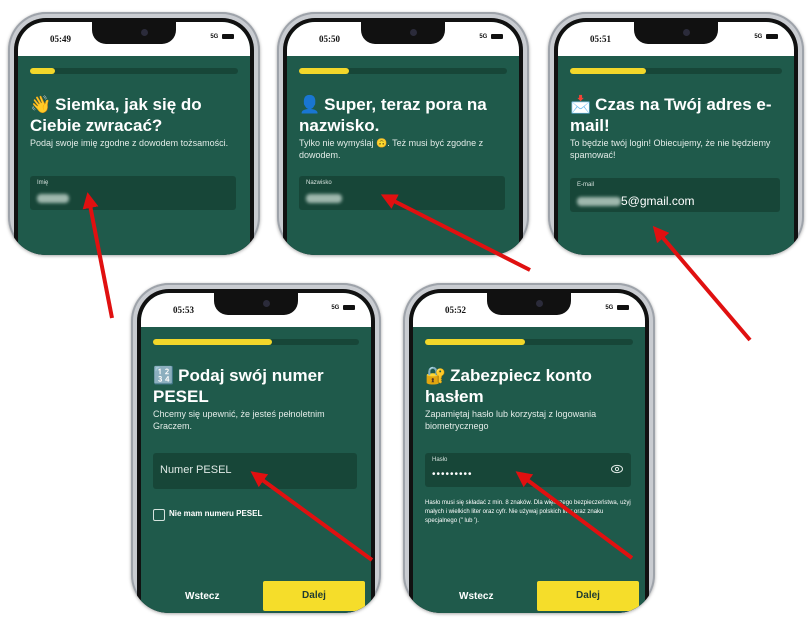 This screenshot has width=811, height=620. I want to click on arrow-to-pesel-field, so click(312, 516).